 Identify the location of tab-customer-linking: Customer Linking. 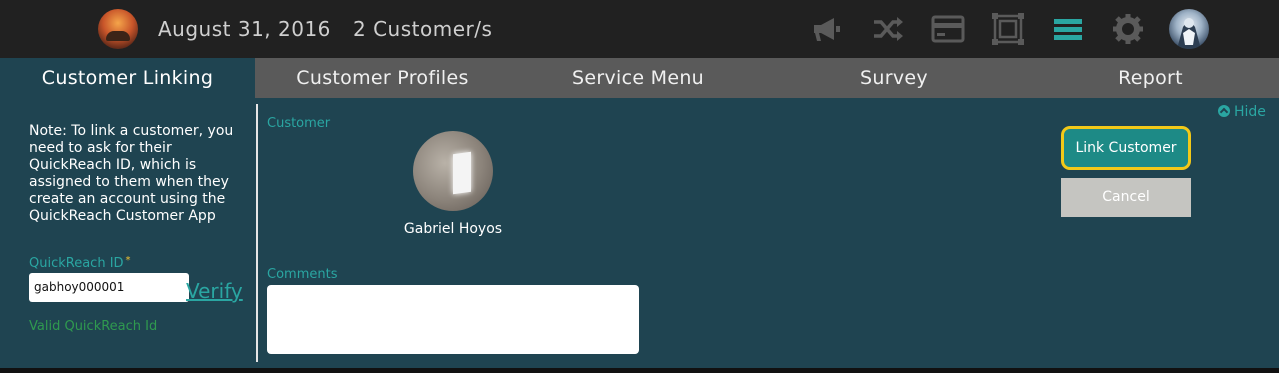
(127, 78).